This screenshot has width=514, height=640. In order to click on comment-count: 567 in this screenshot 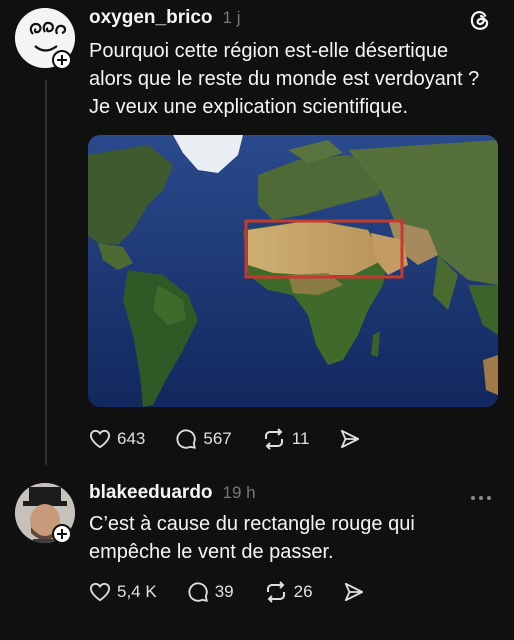, I will do `click(217, 438)`.